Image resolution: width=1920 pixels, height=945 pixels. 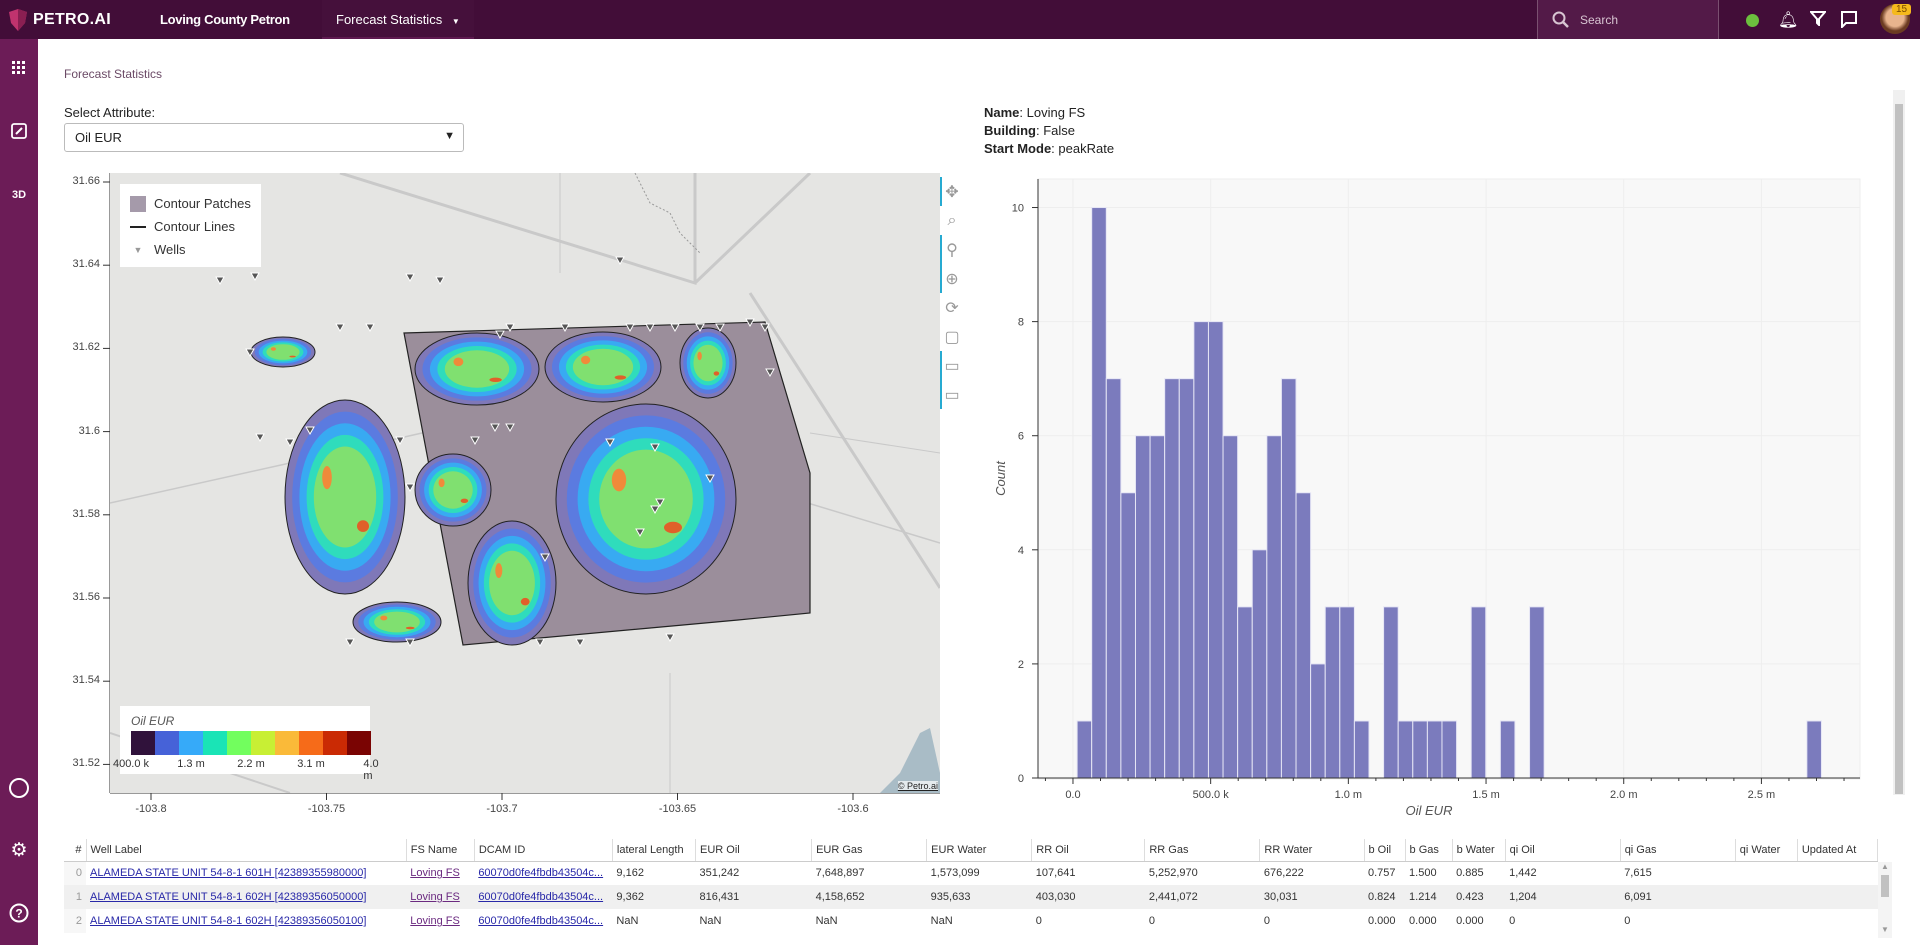 I want to click on help-icon: ?, so click(x=19, y=915).